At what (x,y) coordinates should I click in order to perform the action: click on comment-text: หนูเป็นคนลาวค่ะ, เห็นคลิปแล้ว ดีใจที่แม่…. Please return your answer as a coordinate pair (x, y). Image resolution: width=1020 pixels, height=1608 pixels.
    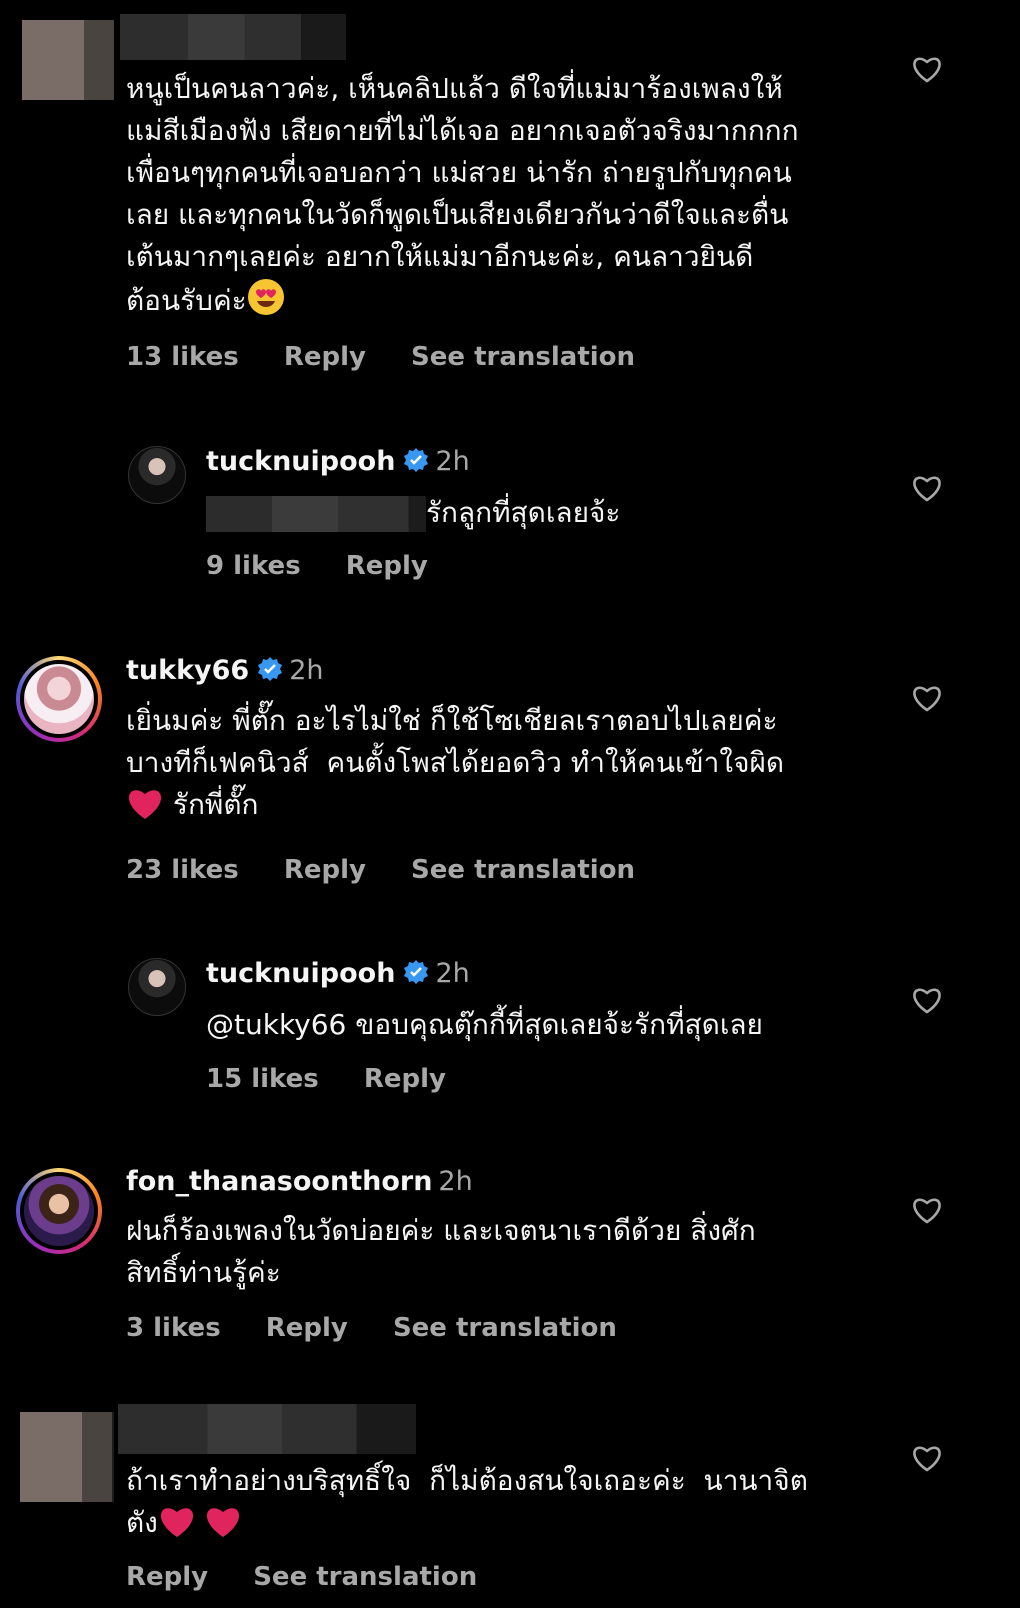
    Looking at the image, I should click on (511, 198).